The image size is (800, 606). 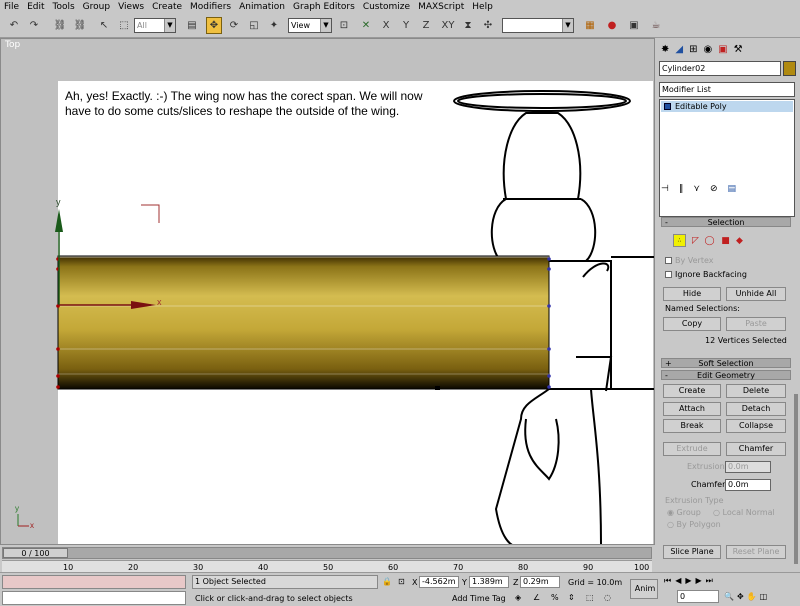 I want to click on configure-sets-icon: ▤, so click(x=731, y=191).